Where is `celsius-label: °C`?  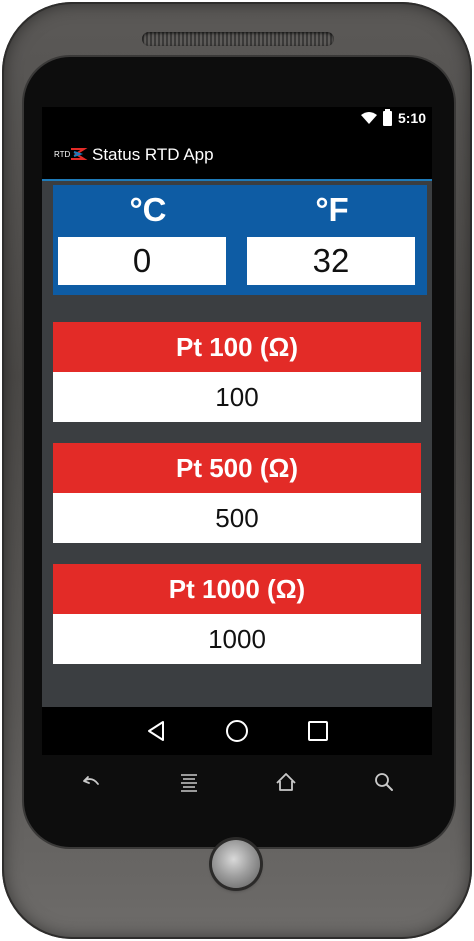
celsius-label: °C is located at coordinates (148, 209).